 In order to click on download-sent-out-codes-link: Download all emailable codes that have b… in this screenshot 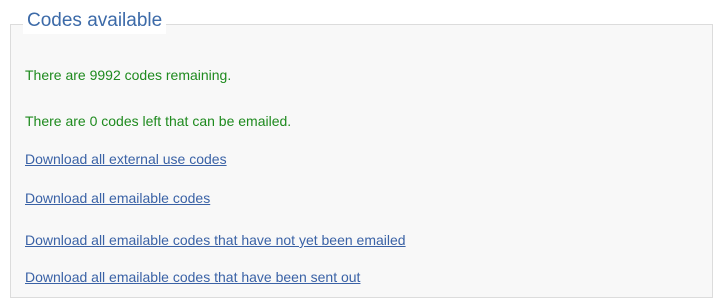, I will do `click(192, 277)`.